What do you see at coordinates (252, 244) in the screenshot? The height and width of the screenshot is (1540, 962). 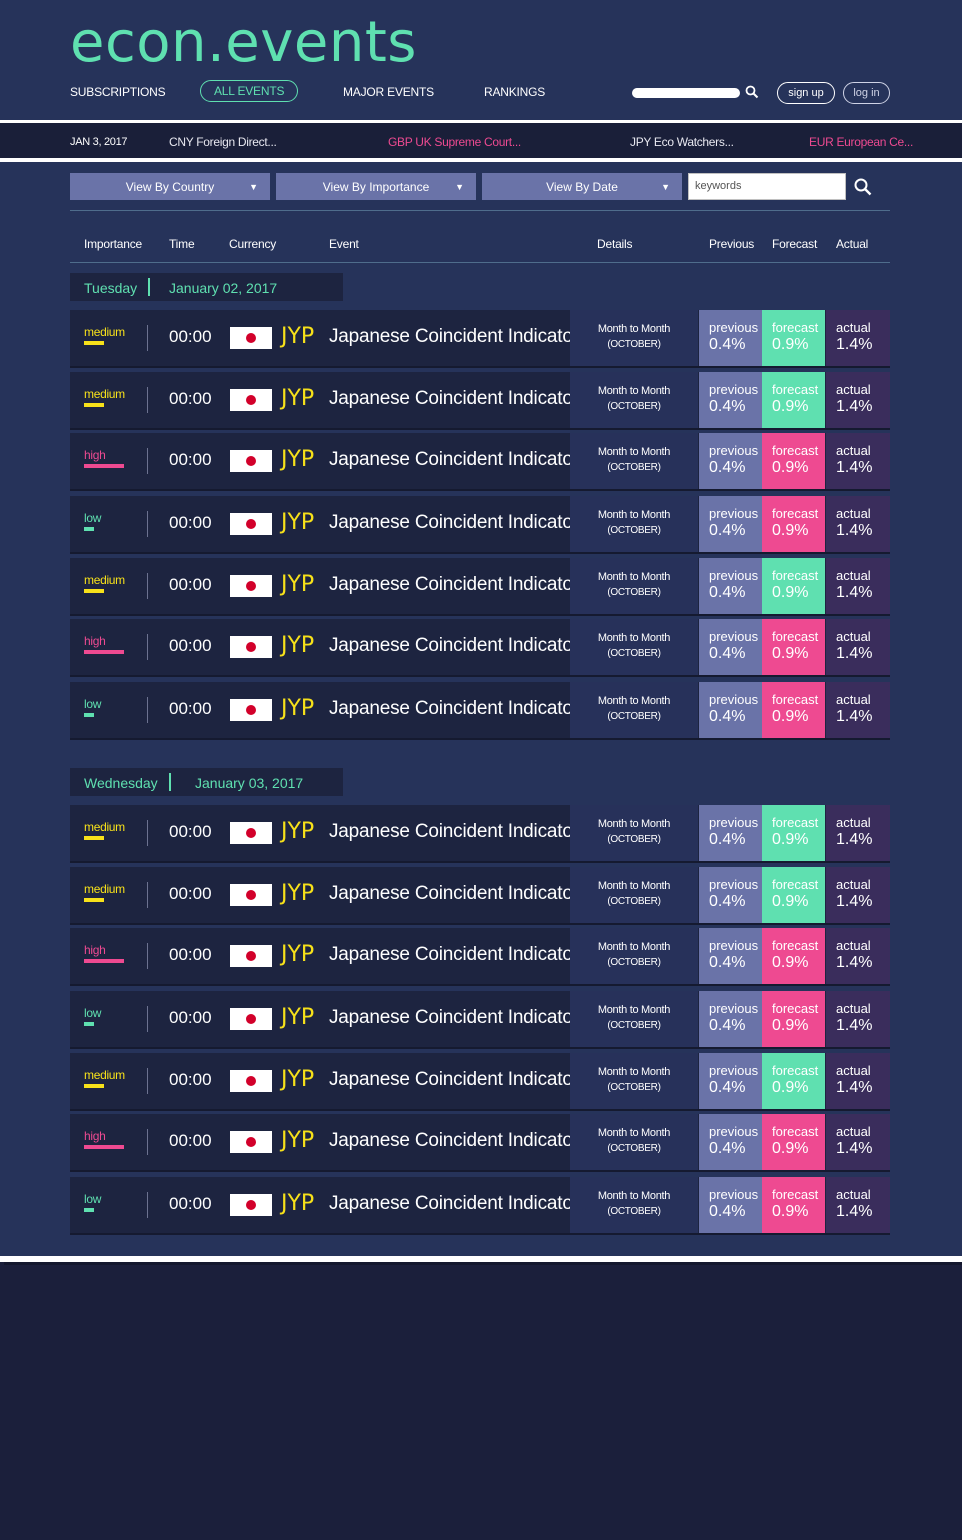 I see `col-currency: Currency` at bounding box center [252, 244].